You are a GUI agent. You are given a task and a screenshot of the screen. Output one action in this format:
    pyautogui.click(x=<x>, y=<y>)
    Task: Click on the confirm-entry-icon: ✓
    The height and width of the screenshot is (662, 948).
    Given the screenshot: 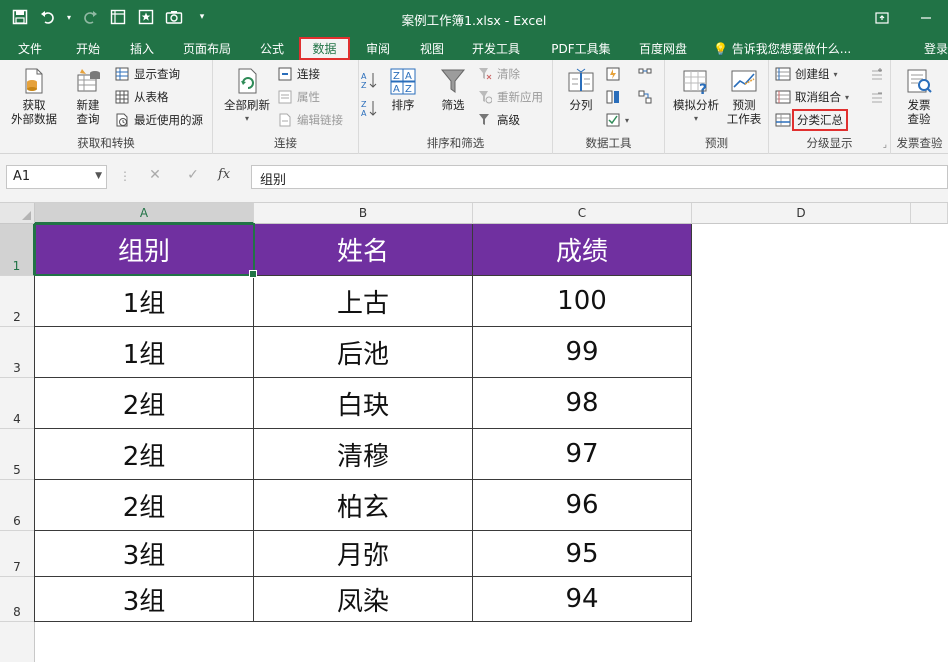 What is the action you would take?
    pyautogui.click(x=193, y=177)
    